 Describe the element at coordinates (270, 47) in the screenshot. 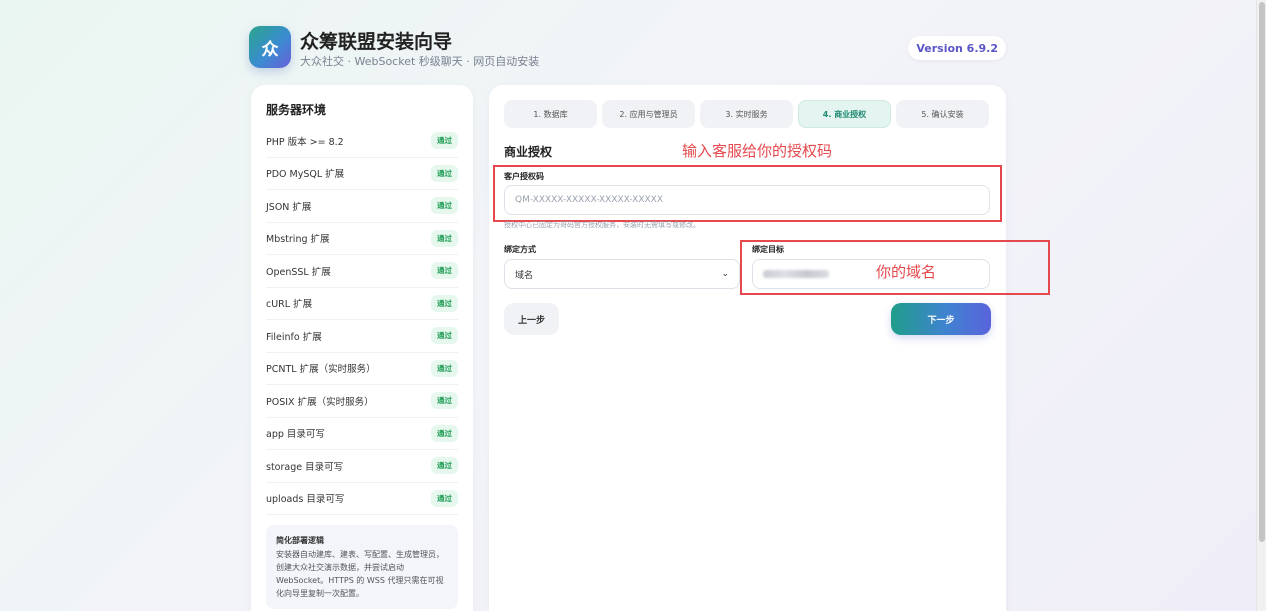

I see `app-logo: 众` at that location.